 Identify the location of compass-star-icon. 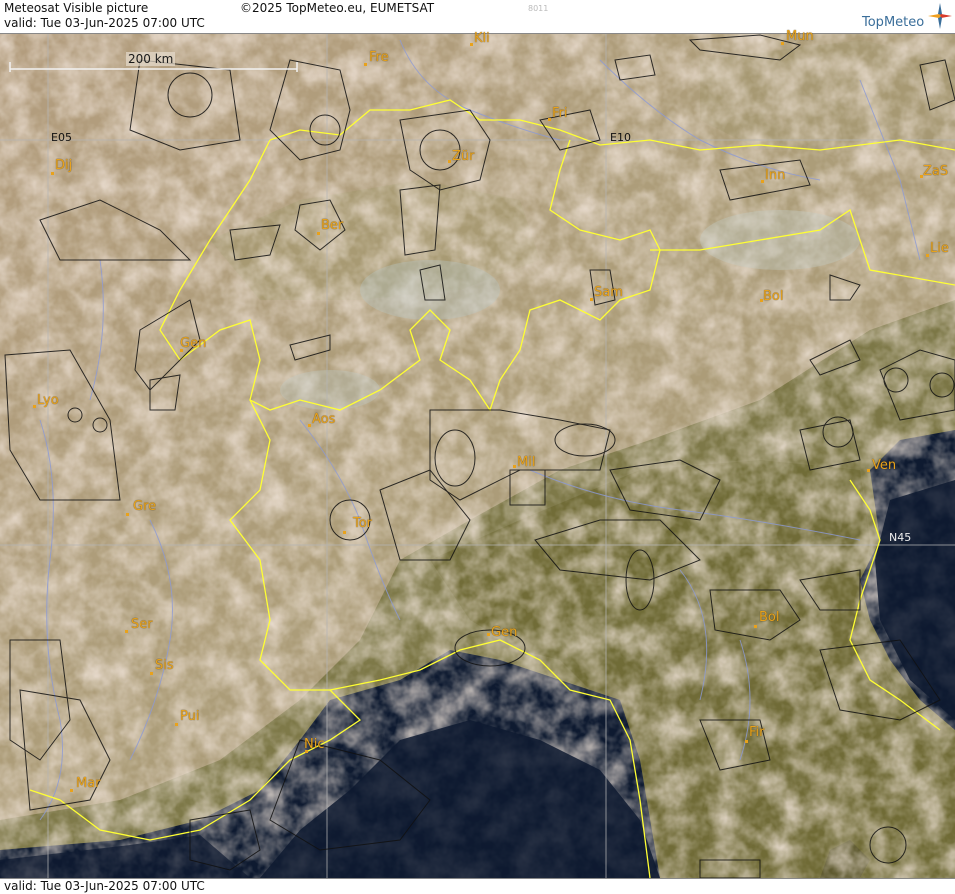
(940, 16).